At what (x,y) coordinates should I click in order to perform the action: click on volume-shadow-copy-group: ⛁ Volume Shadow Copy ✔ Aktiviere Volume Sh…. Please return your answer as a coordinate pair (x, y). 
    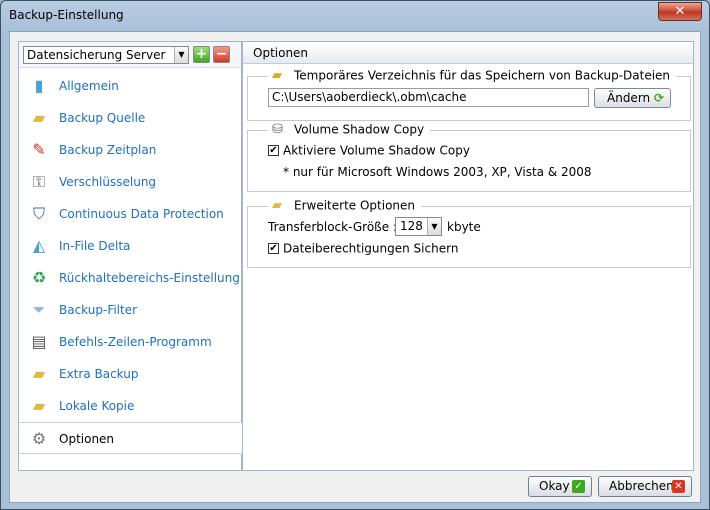
    Looking at the image, I should click on (469, 157).